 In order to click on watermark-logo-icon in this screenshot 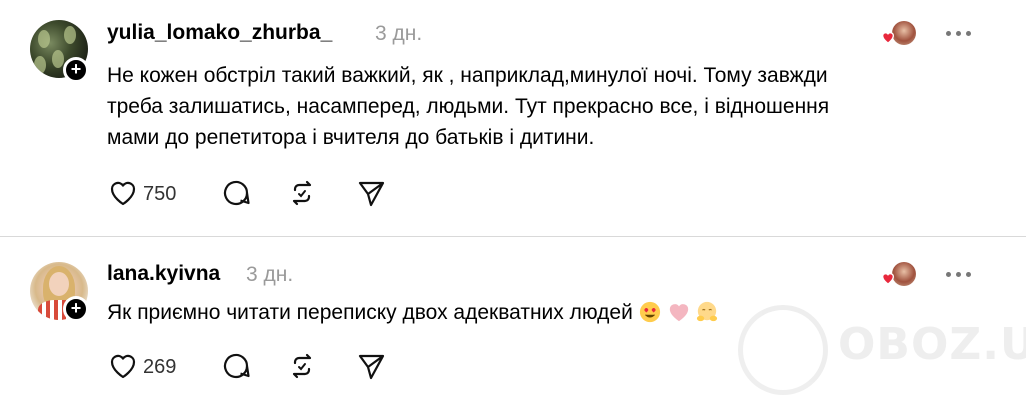, I will do `click(783, 350)`.